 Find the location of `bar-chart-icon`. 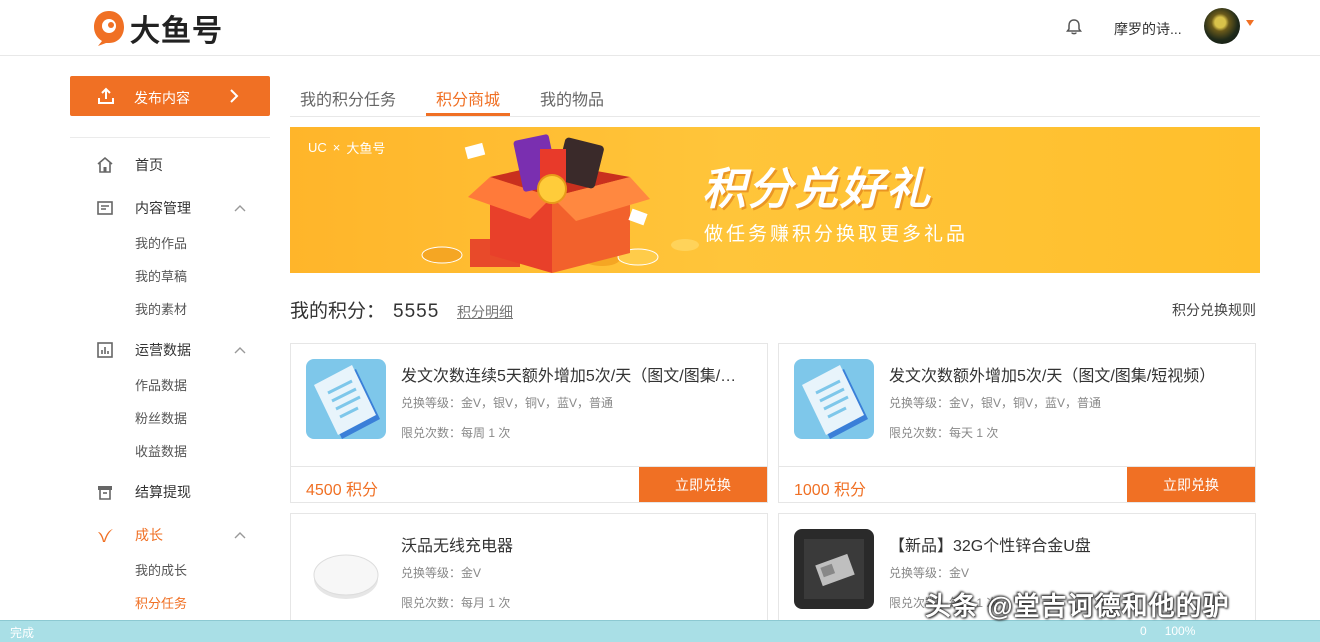

bar-chart-icon is located at coordinates (105, 350).